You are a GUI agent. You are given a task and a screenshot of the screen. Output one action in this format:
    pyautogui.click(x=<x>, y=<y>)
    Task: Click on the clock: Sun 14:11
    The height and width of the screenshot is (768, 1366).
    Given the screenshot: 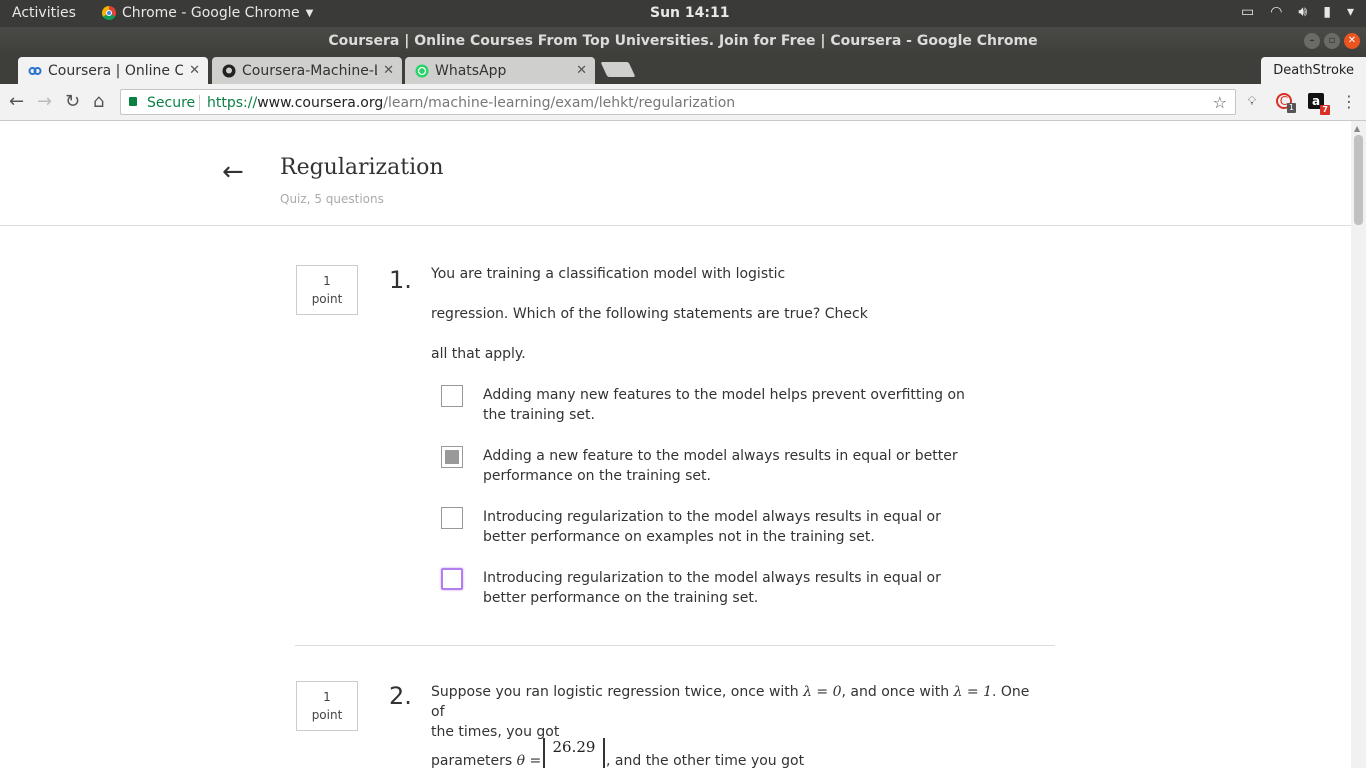 What is the action you would take?
    pyautogui.click(x=689, y=13)
    